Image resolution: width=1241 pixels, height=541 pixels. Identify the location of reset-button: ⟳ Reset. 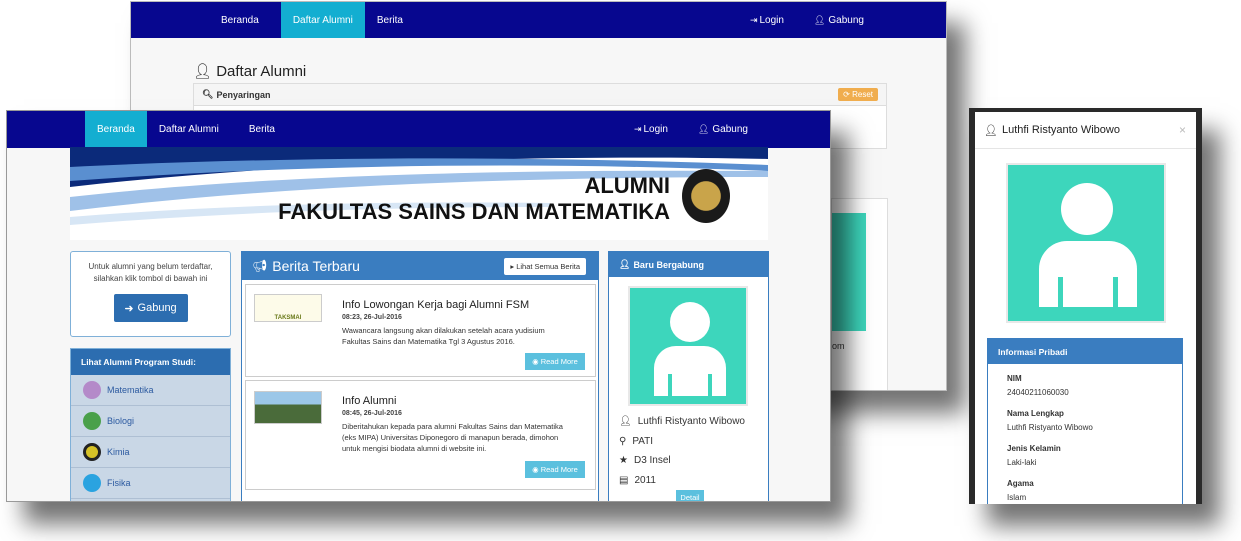
(858, 94).